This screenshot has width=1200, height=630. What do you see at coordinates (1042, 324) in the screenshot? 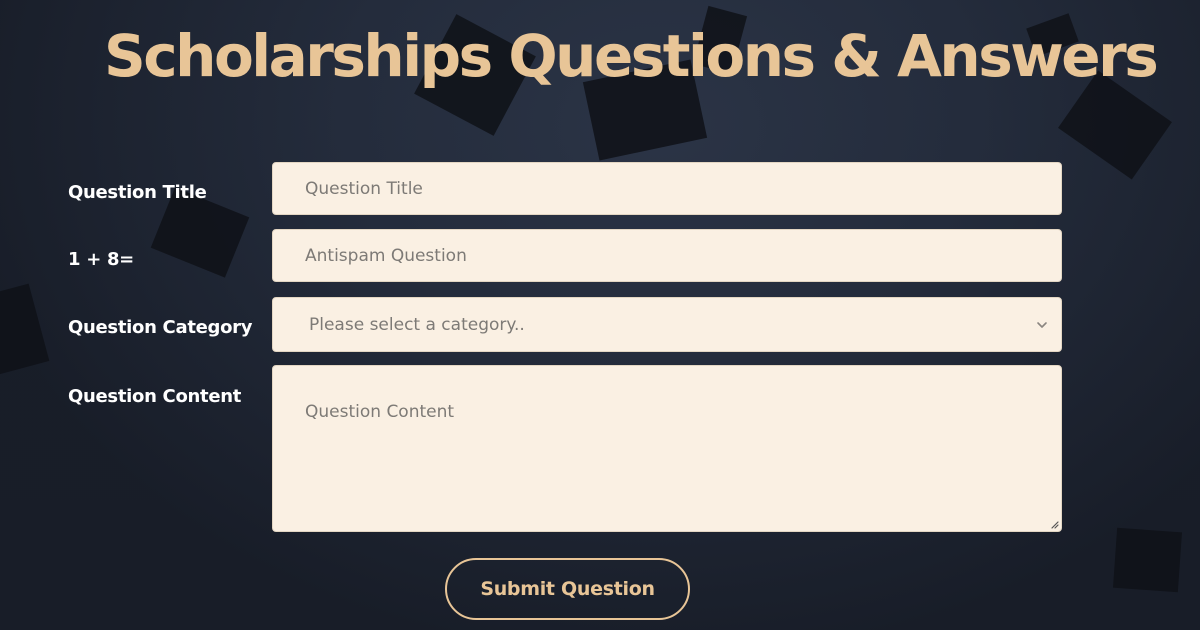
I see `chevron-down-icon` at bounding box center [1042, 324].